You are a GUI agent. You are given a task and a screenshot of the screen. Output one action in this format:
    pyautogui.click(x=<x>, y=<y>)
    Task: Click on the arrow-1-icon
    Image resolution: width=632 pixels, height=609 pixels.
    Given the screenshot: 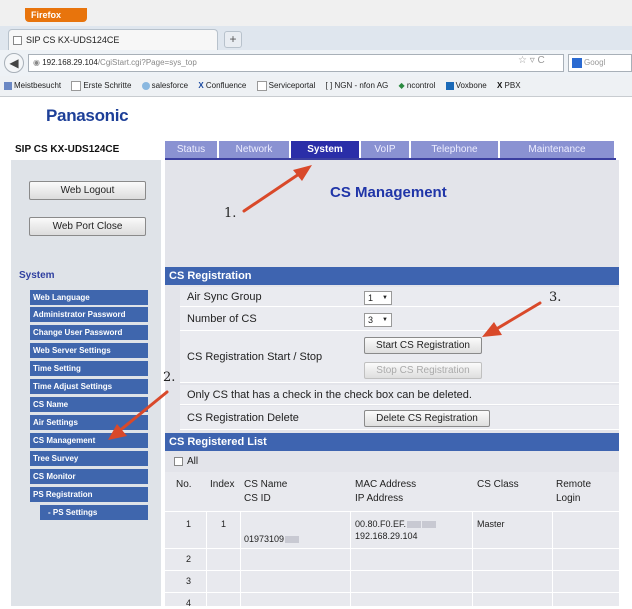 What is the action you would take?
    pyautogui.click(x=273, y=191)
    